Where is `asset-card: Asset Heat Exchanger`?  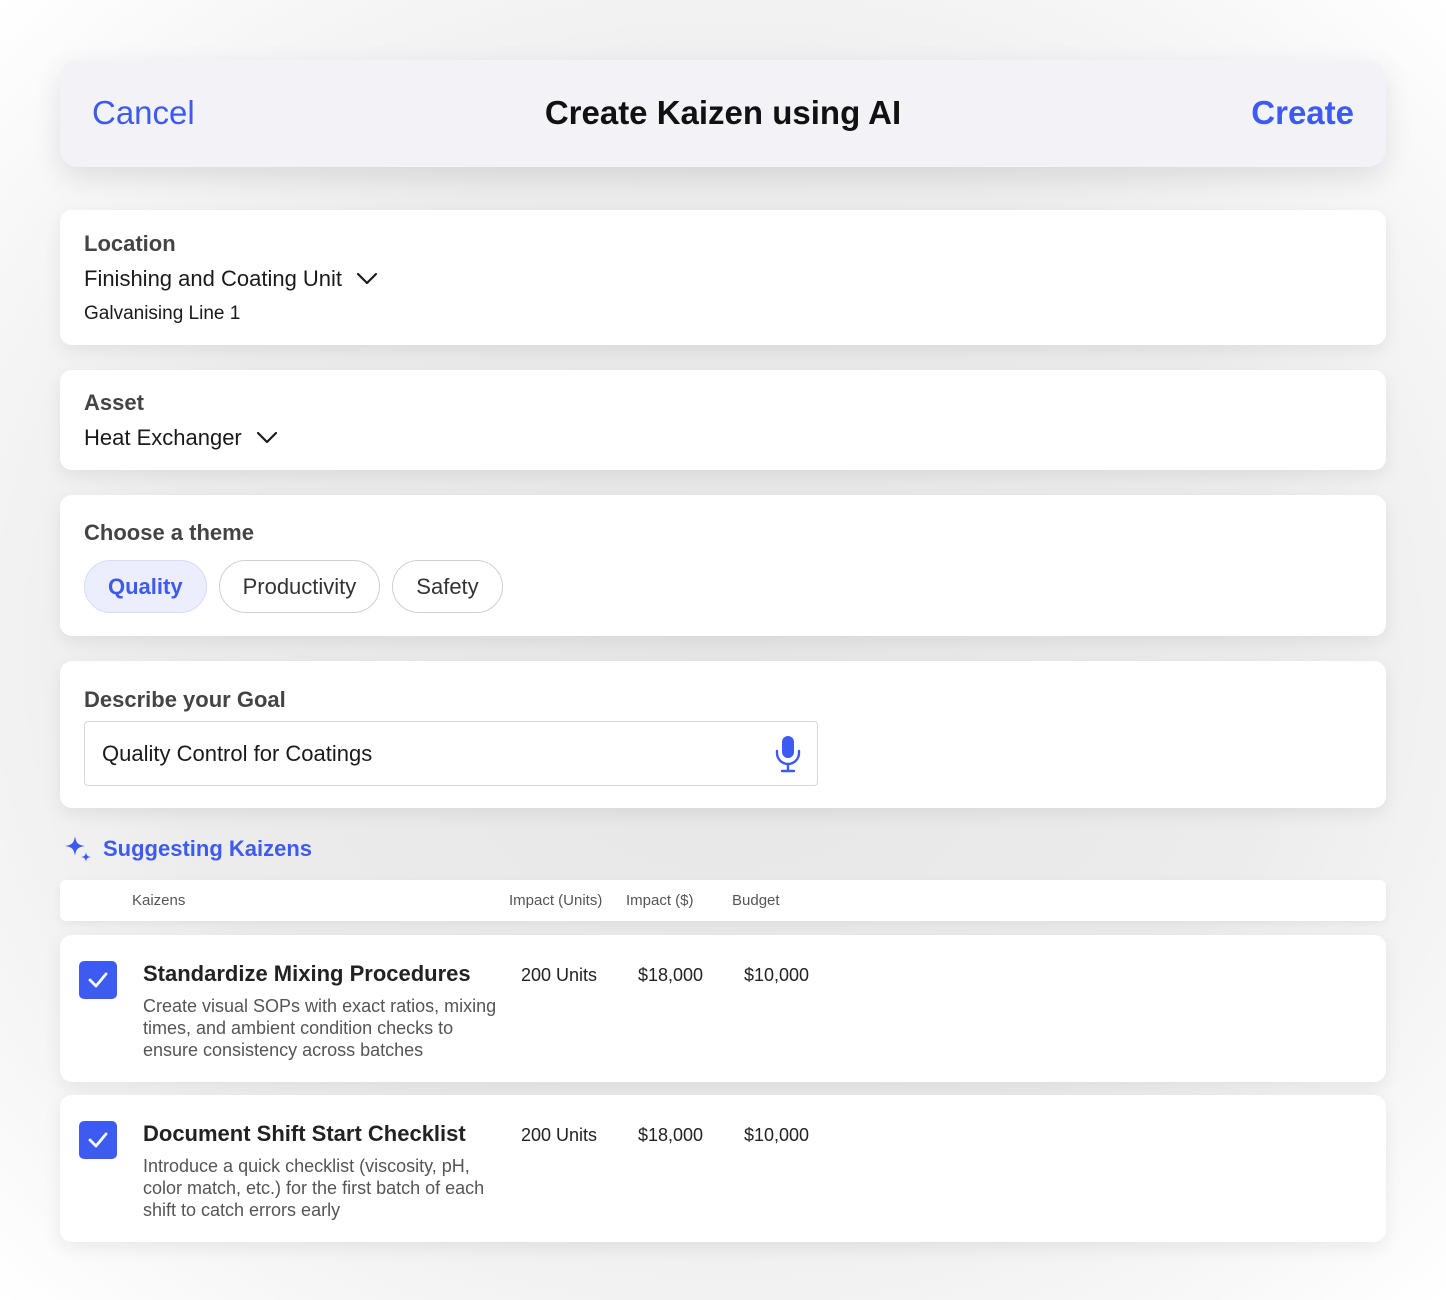 asset-card: Asset Heat Exchanger is located at coordinates (723, 420).